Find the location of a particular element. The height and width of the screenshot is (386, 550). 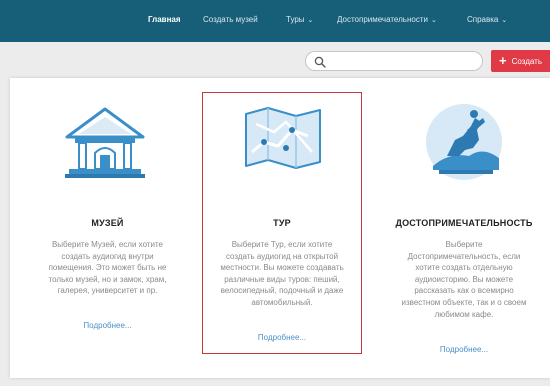

nav-help: Справка ⌄ is located at coordinates (487, 19).